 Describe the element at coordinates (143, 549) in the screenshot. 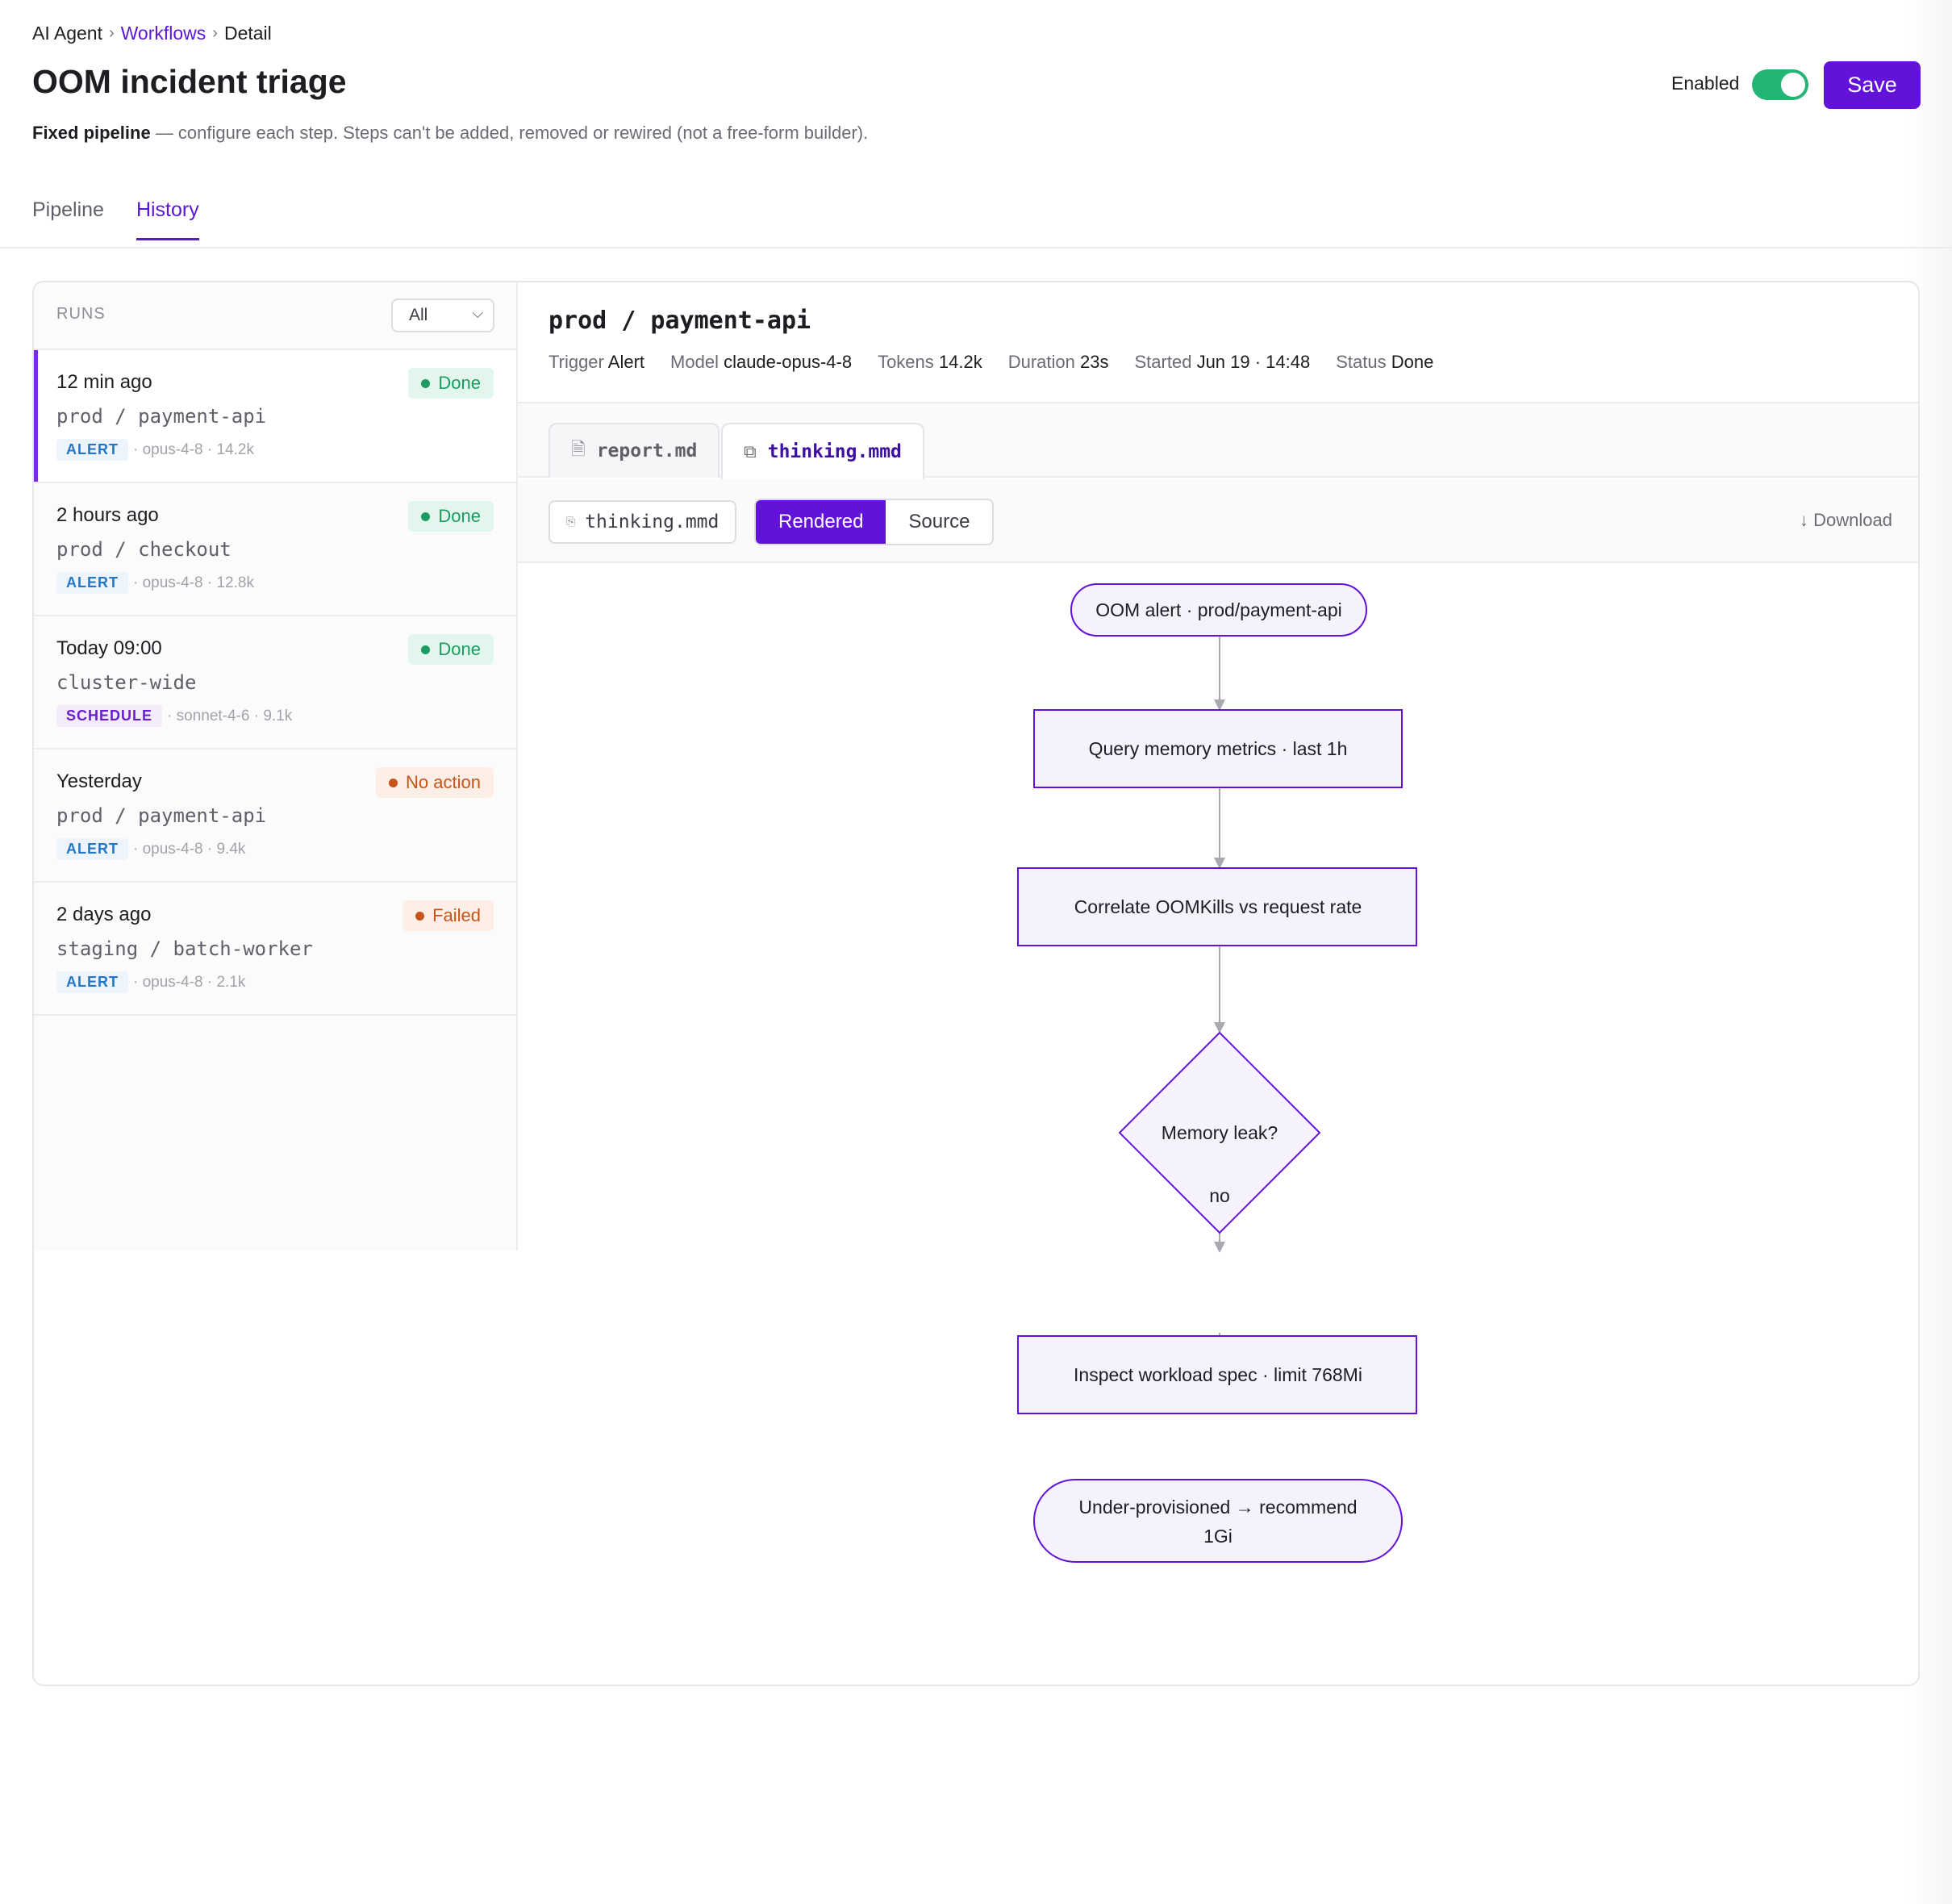

I see `run-target: prod / checkout` at that location.